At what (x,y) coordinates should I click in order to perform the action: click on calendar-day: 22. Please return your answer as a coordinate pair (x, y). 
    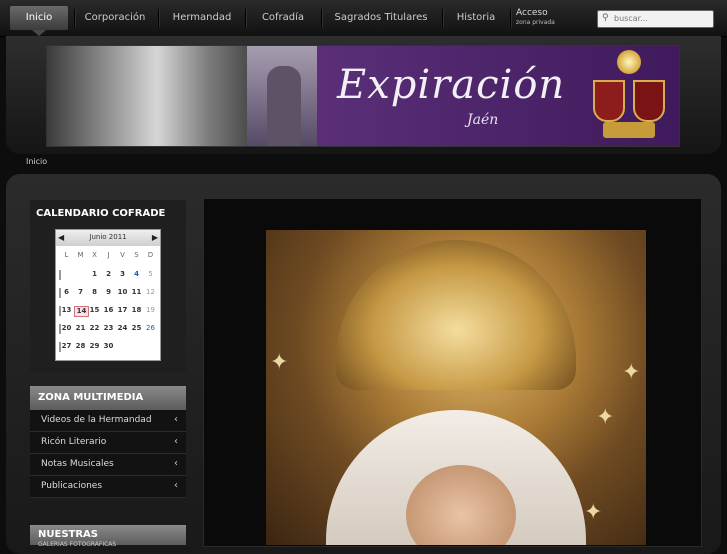
    Looking at the image, I should click on (94, 328).